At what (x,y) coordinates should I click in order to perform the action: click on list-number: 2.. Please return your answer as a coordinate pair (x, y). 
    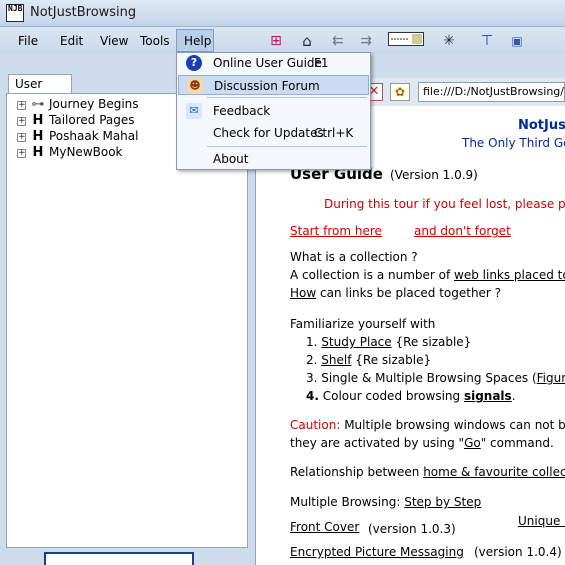
    Looking at the image, I should click on (312, 360).